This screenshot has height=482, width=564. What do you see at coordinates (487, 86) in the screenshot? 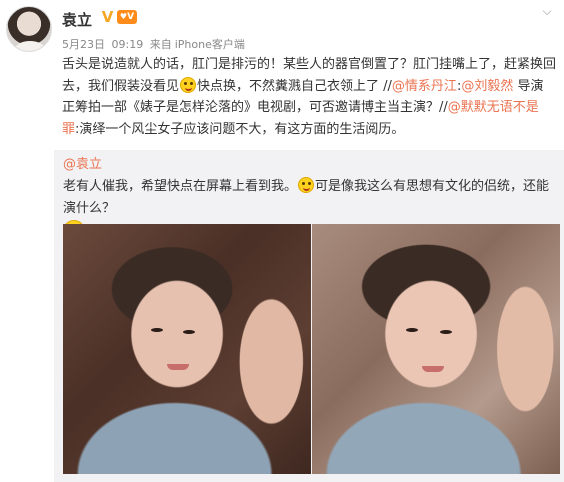
I see `mention-link: @刘毅然` at bounding box center [487, 86].